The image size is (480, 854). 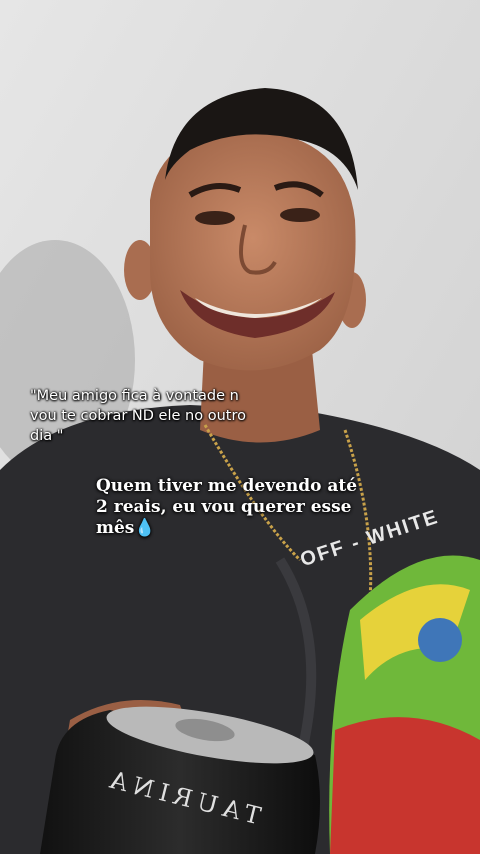 What do you see at coordinates (134, 396) in the screenshot?
I see `quote-line-1: "Meu amigo fica à vontade n` at bounding box center [134, 396].